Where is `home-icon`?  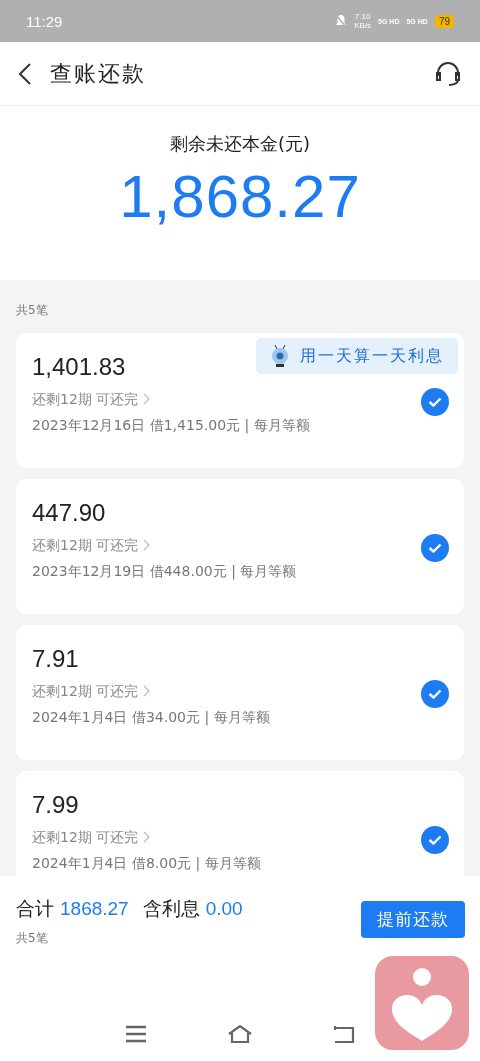
home-icon is located at coordinates (240, 1033).